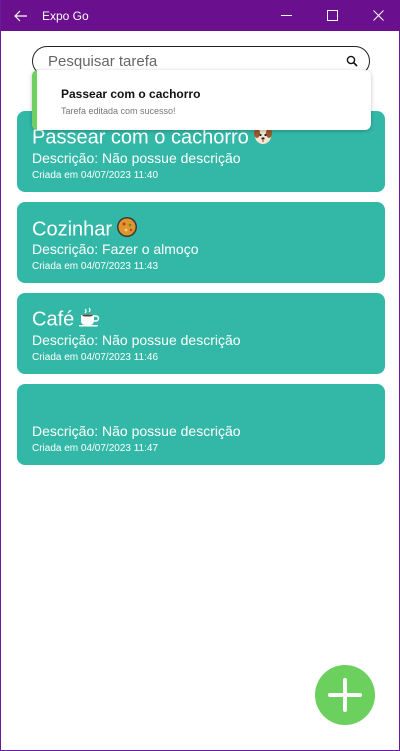 This screenshot has width=400, height=751. Describe the element at coordinates (95, 266) in the screenshot. I see `task-created-date: Criada em 04/07/2023 11:43` at that location.